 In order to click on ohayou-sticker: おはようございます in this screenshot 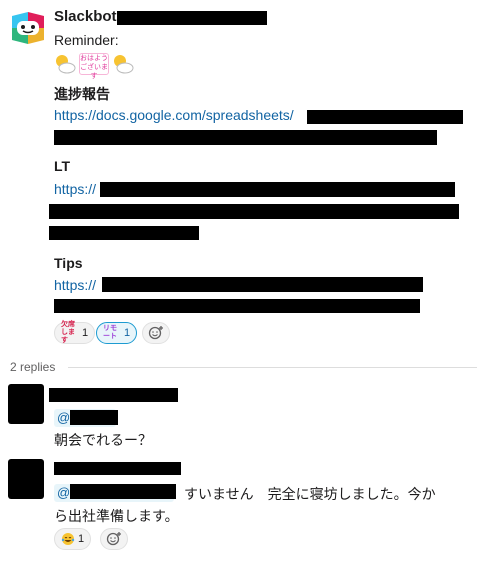, I will do `click(94, 66)`.